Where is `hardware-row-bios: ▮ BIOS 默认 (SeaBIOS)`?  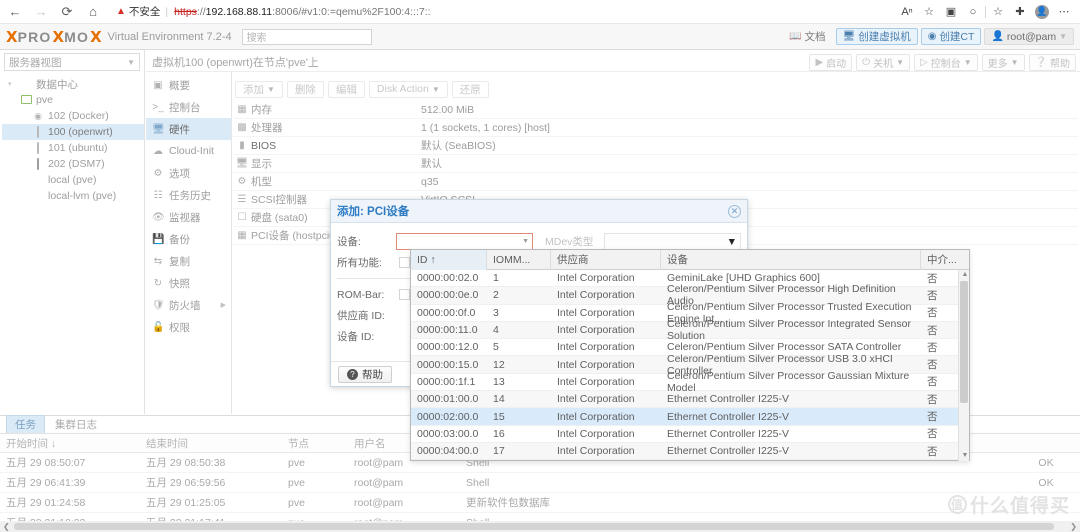 hardware-row-bios: ▮ BIOS 默认 (SeaBIOS) is located at coordinates (655, 146).